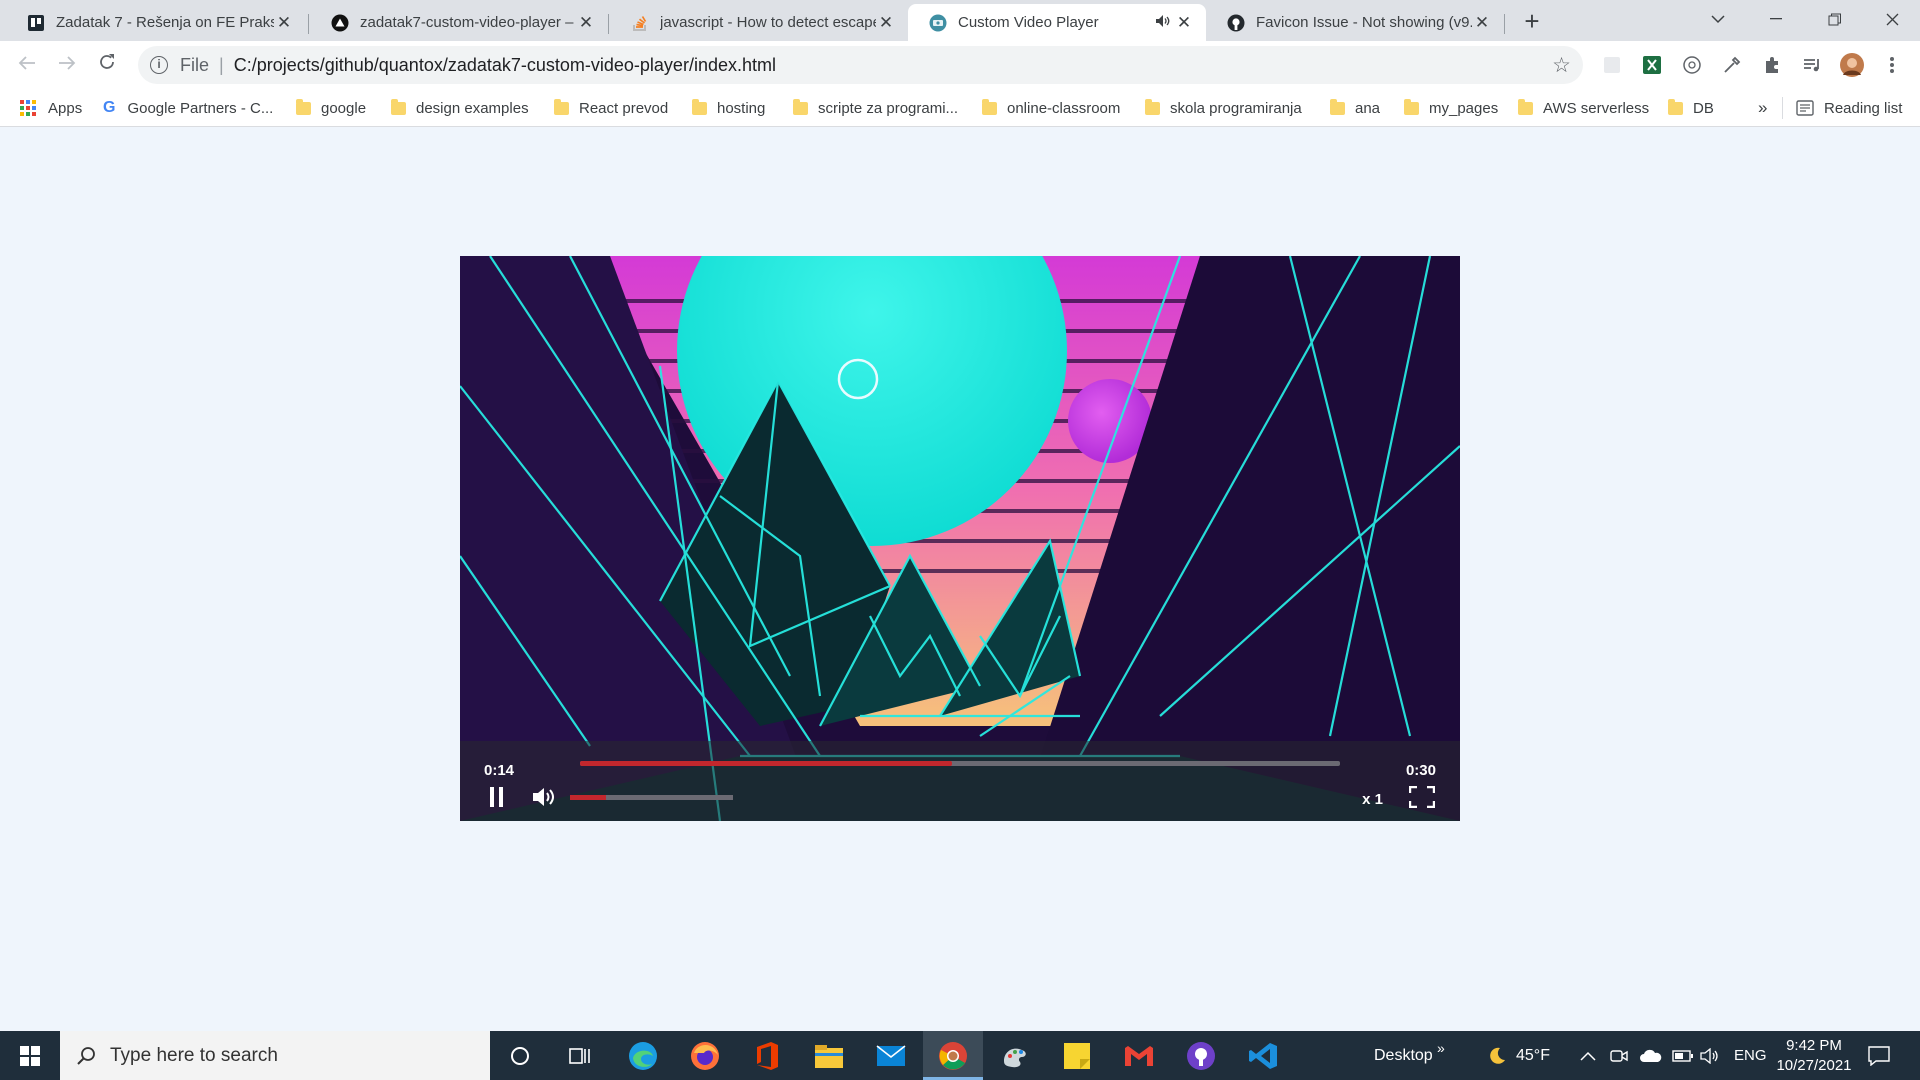  I want to click on meet-now-icon, so click(1619, 1055).